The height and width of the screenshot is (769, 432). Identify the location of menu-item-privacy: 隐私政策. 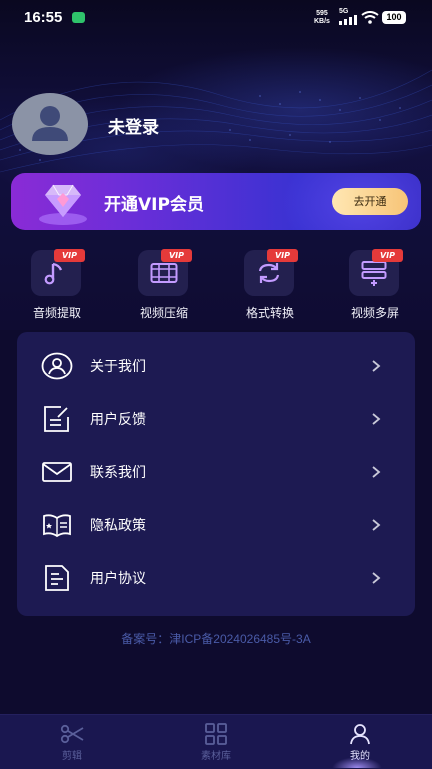
(216, 525).